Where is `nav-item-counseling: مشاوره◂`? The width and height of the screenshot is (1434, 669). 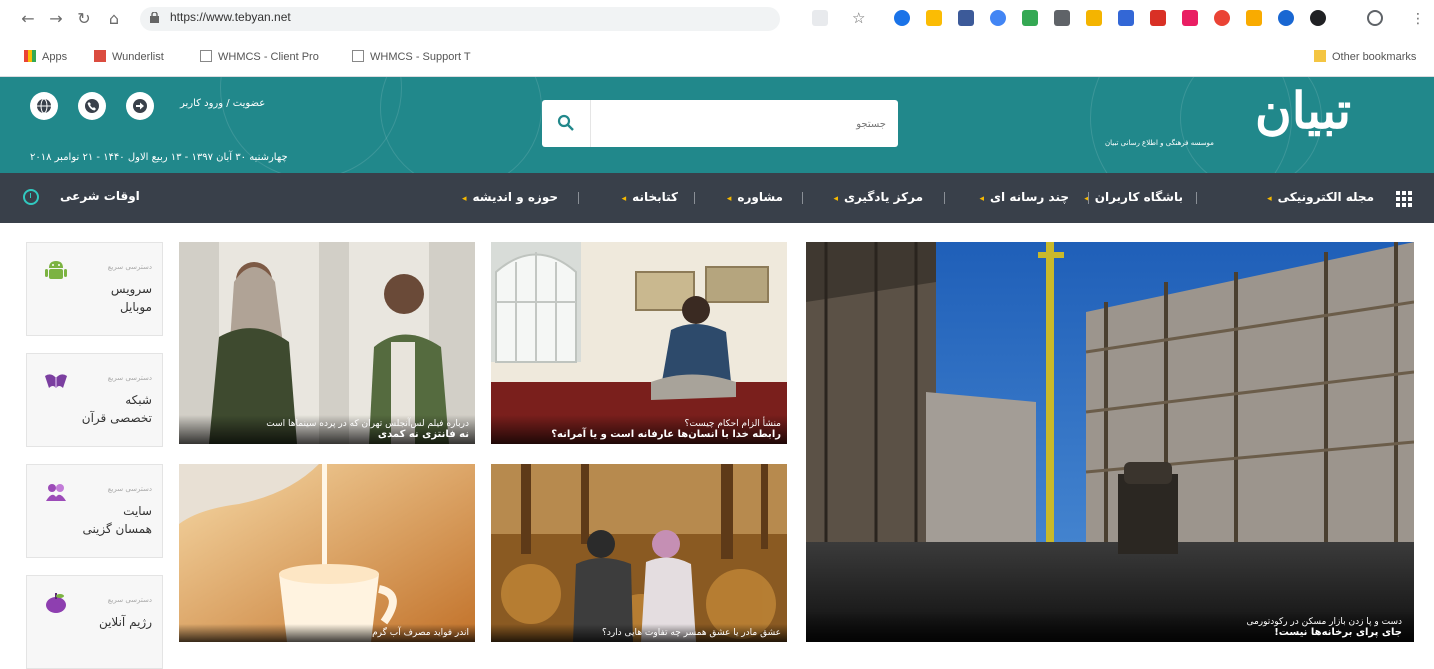
nav-item-counseling: مشاوره◂ is located at coordinates (755, 197).